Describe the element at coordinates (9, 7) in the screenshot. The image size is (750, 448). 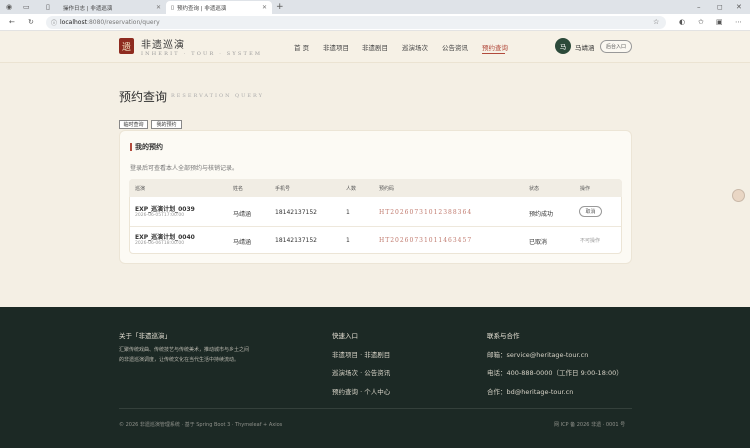
I see `profile-icon: ◉` at that location.